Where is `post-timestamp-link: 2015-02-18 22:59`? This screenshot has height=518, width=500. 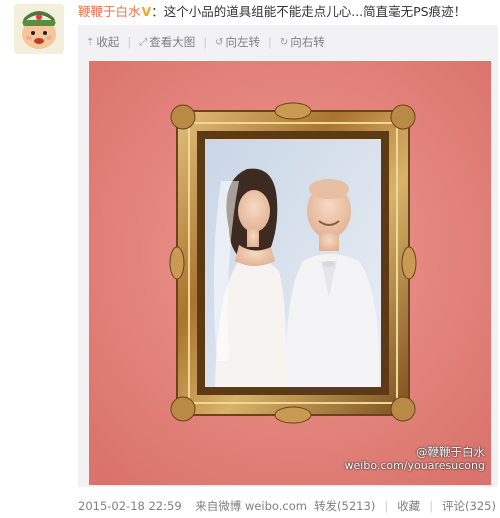
post-timestamp-link: 2015-02-18 22:59 is located at coordinates (130, 506).